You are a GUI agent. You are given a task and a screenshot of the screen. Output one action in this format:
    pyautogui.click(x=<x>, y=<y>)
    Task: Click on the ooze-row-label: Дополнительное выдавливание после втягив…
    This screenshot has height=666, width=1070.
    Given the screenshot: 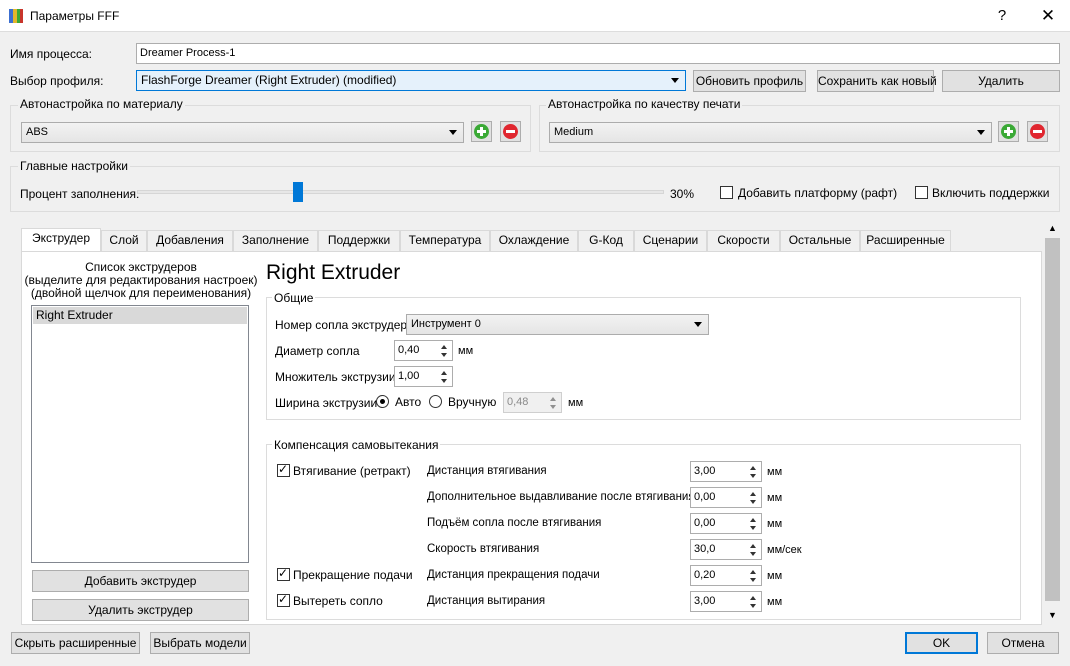 What is the action you would take?
    pyautogui.click(x=561, y=497)
    